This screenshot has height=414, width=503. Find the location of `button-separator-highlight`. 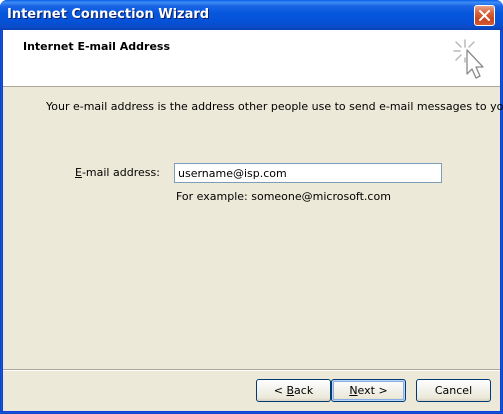

button-separator-highlight is located at coordinates (251, 370).